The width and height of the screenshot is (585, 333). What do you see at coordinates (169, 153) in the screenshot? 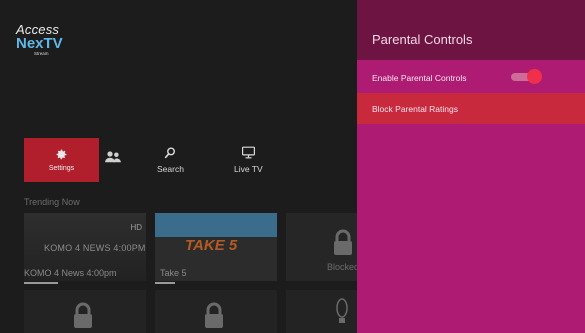
I see `search-icon` at bounding box center [169, 153].